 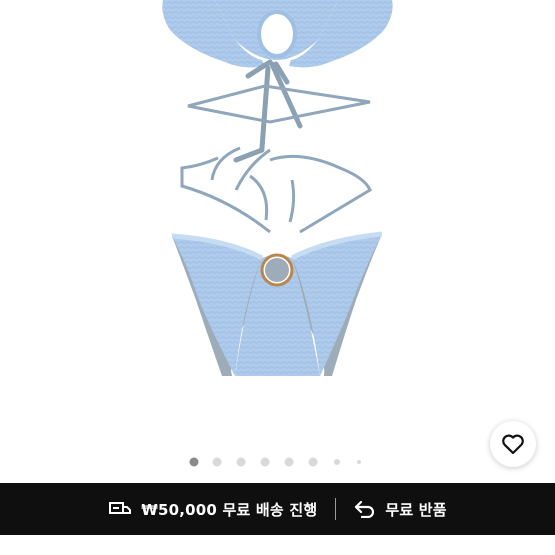 I want to click on free-shipping-info: ₩50,000 무료 배송 진행, so click(x=212, y=509).